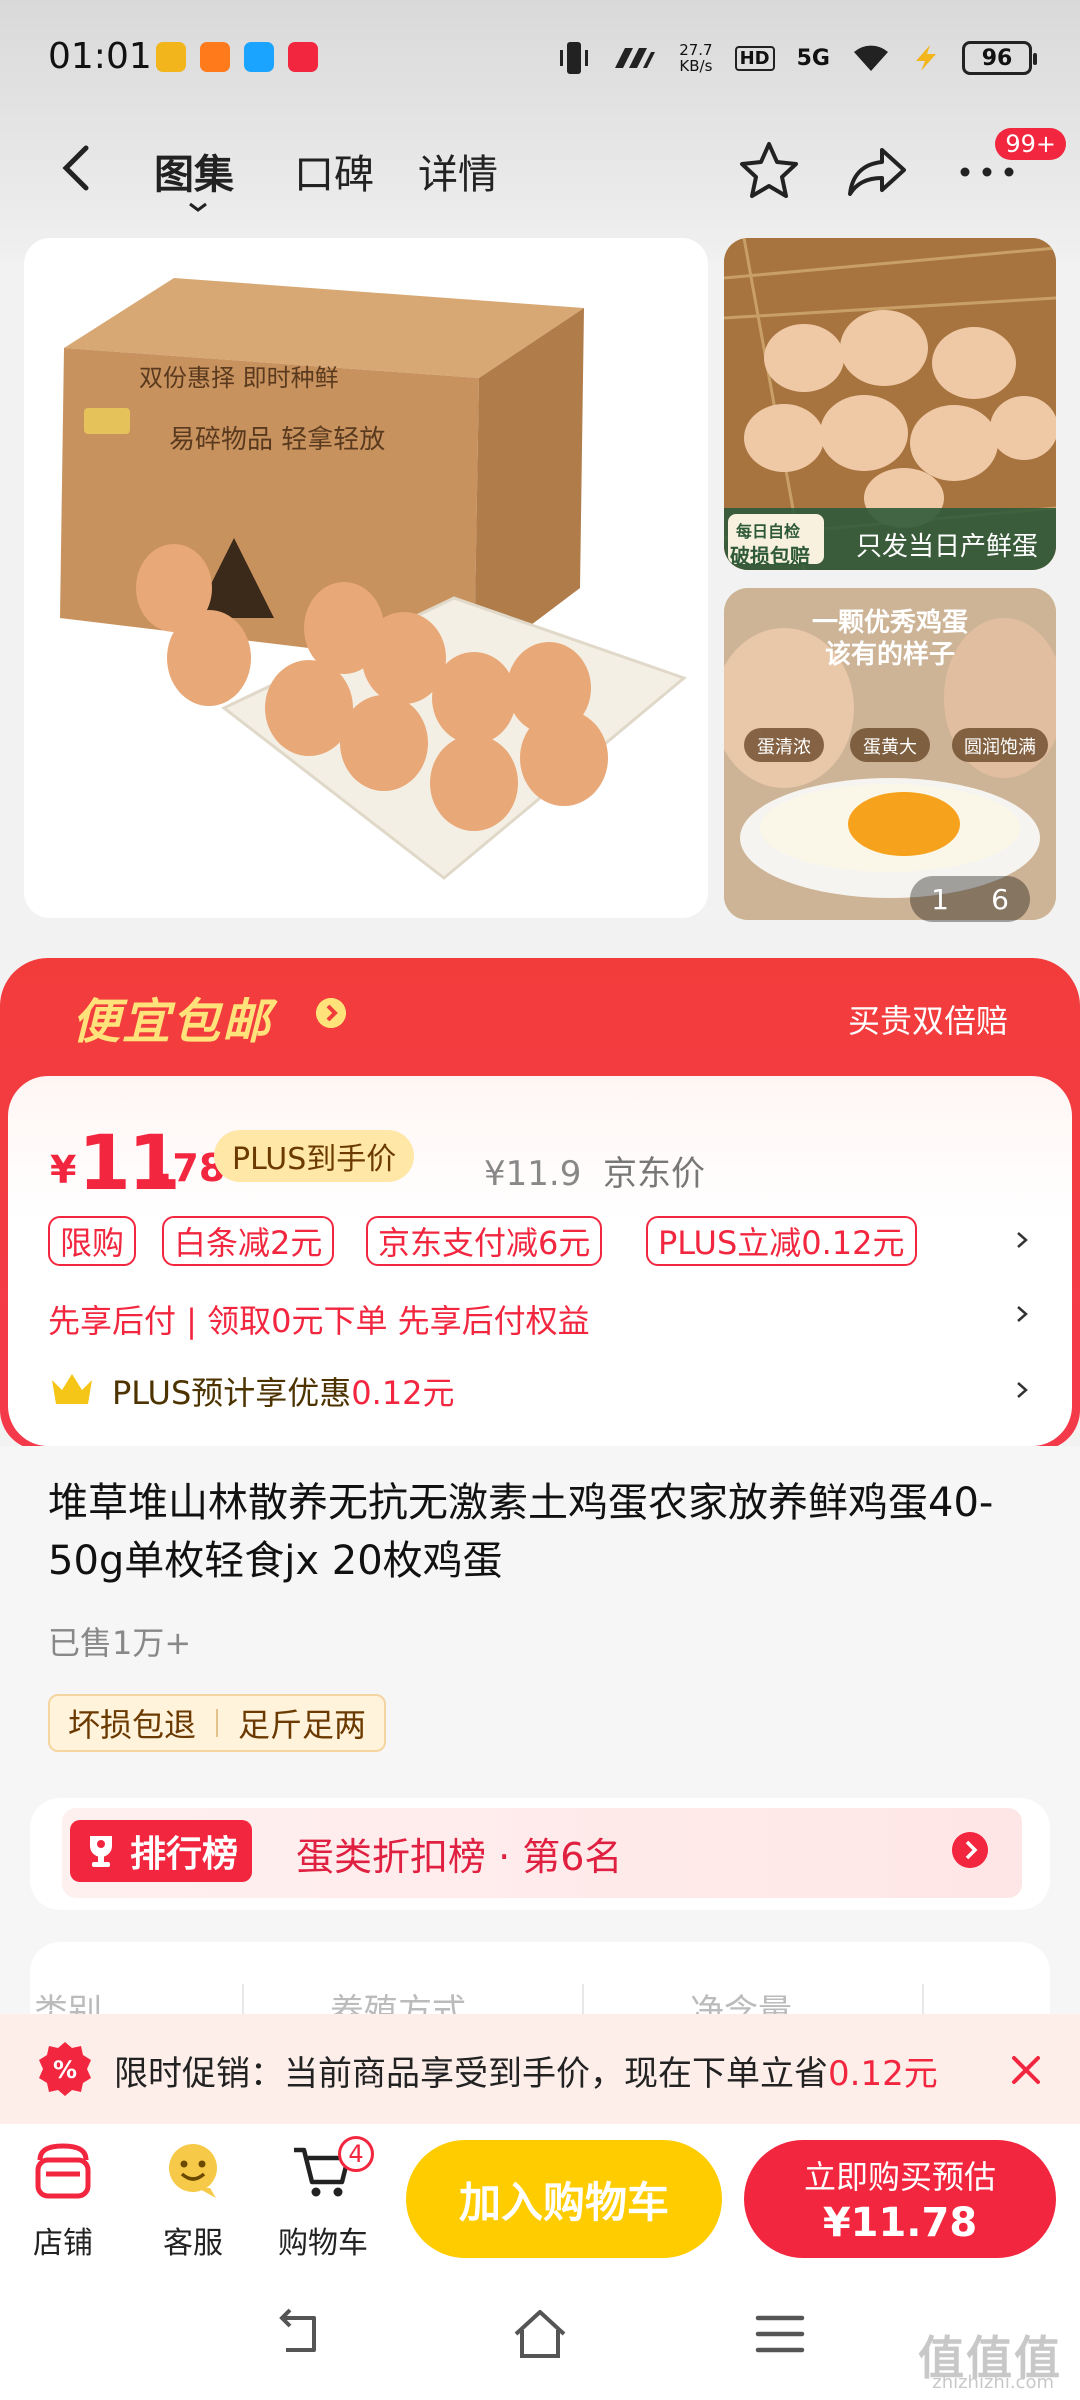 The image size is (1080, 2400). I want to click on watermark-url: zhizhizhi.com, so click(993, 2382).